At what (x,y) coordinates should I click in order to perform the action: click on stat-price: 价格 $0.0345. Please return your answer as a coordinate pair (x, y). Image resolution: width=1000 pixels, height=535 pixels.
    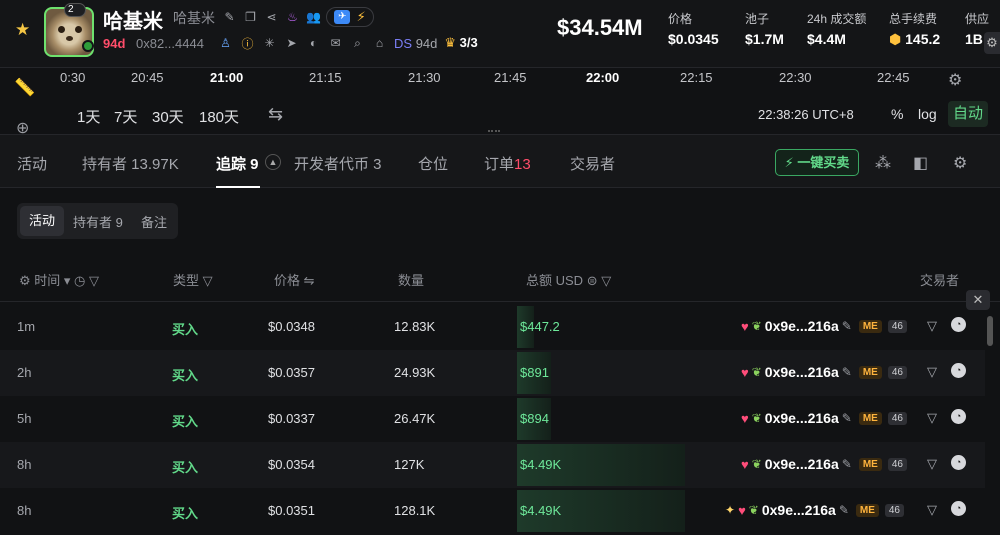
    Looking at the image, I should click on (693, 28).